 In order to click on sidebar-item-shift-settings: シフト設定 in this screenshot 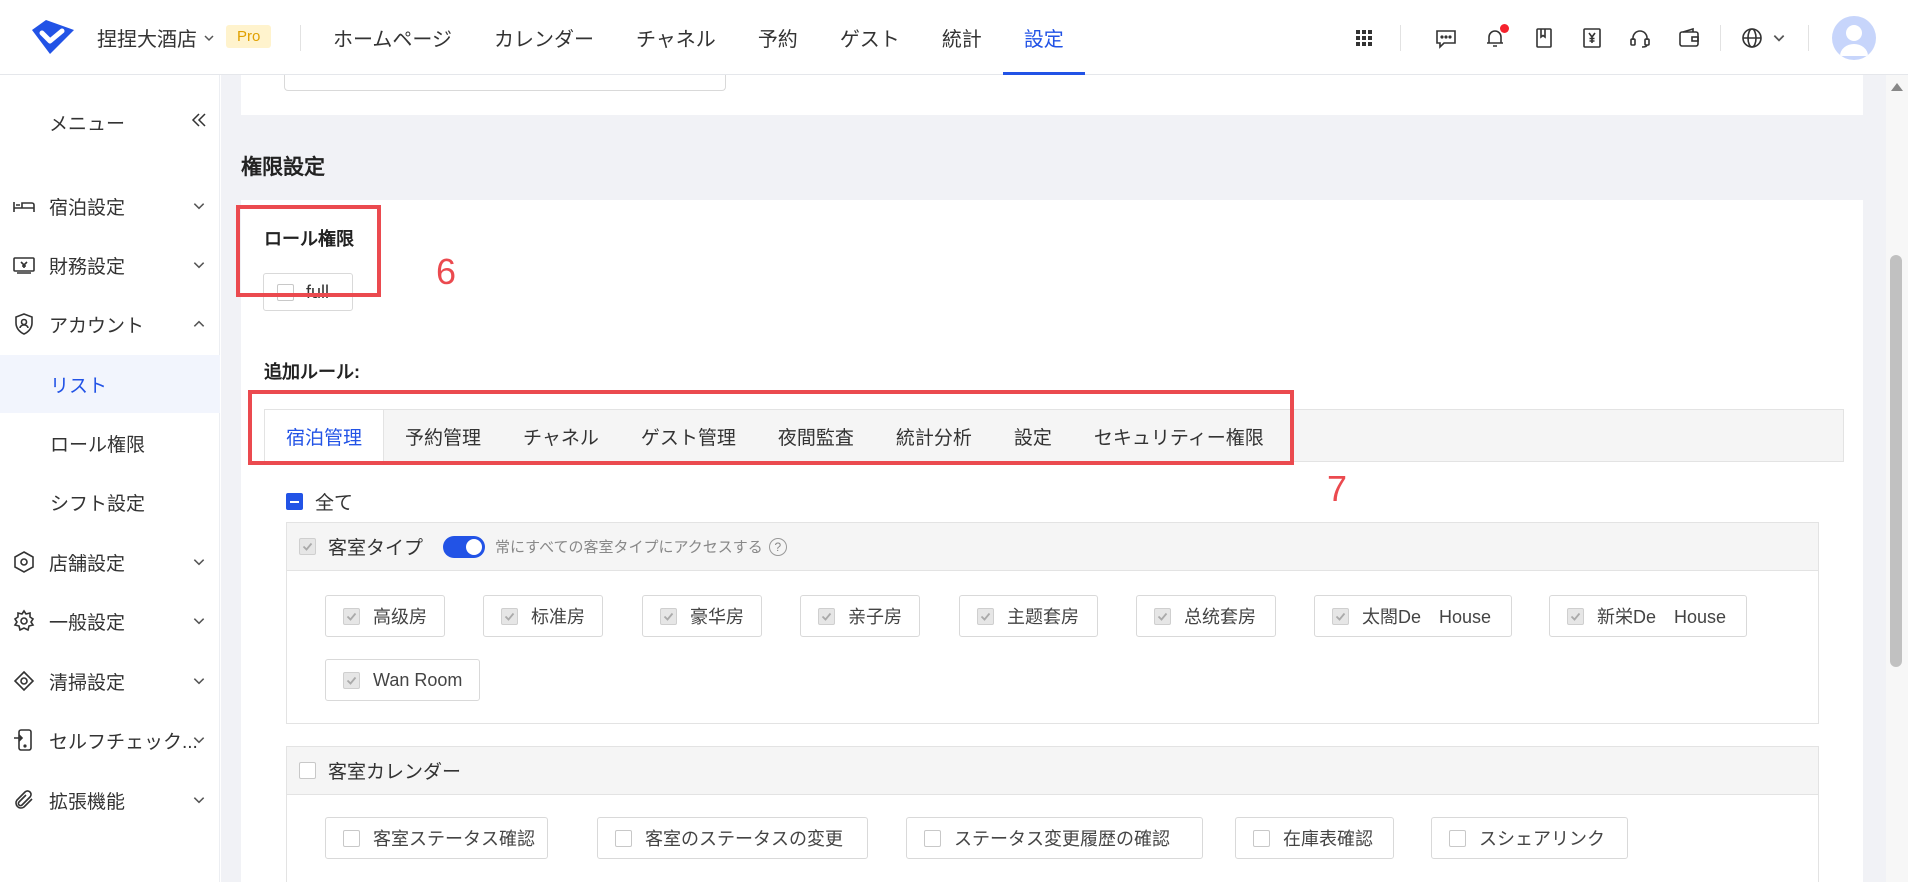, I will do `click(110, 502)`.